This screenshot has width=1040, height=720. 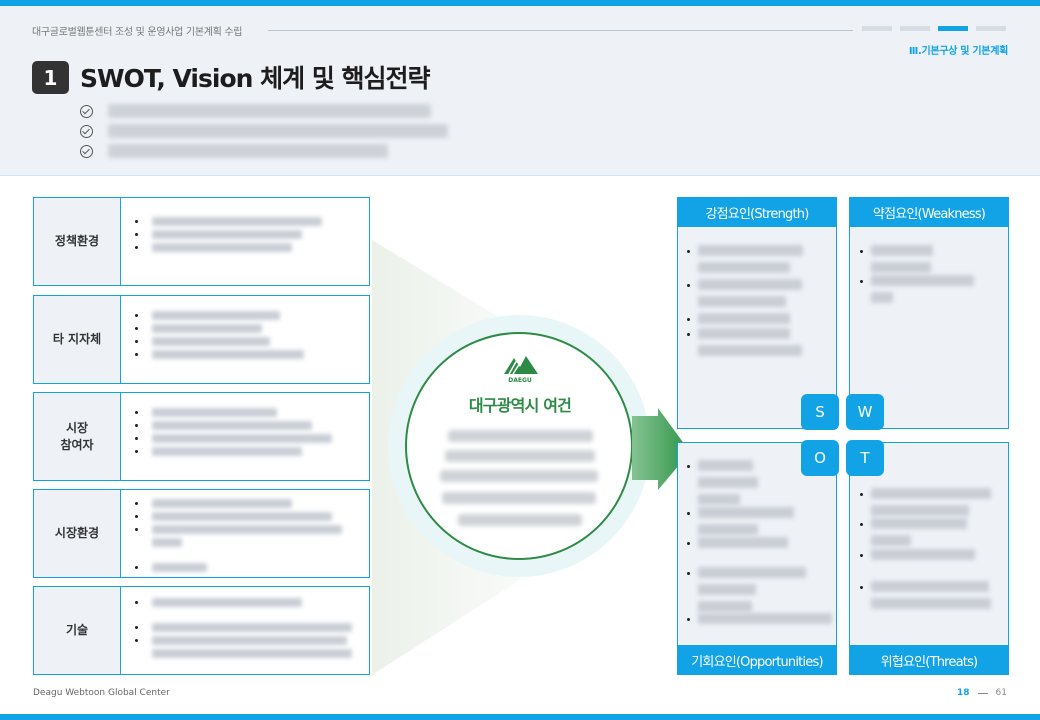 I want to click on swot-weakness-header: 약점요인(Weakness), so click(x=929, y=212).